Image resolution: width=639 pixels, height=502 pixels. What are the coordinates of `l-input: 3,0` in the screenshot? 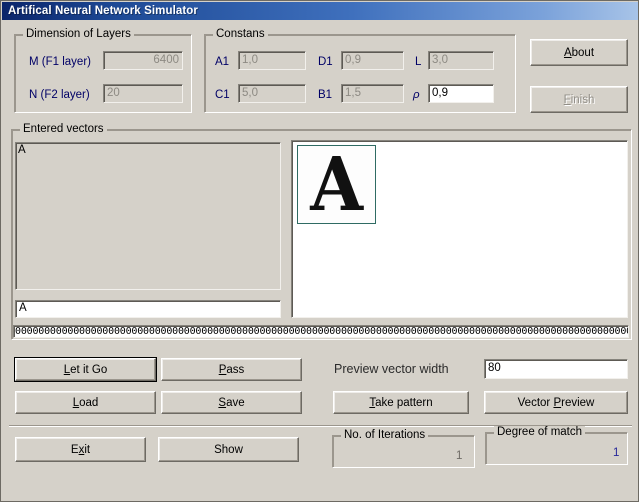 It's located at (461, 60).